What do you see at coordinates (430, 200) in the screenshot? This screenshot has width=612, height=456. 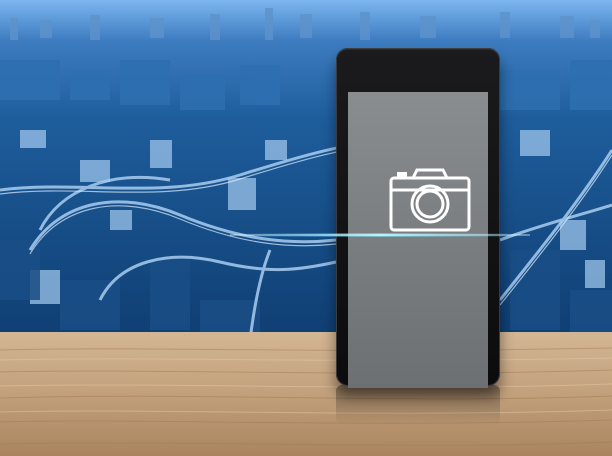 I see `camera-icon` at bounding box center [430, 200].